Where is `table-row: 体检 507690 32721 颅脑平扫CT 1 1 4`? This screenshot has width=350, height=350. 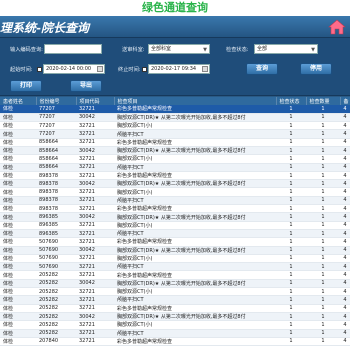
table-row: 体检 507690 32721 颅脑平扫CT 1 1 4 is located at coordinates (175, 267).